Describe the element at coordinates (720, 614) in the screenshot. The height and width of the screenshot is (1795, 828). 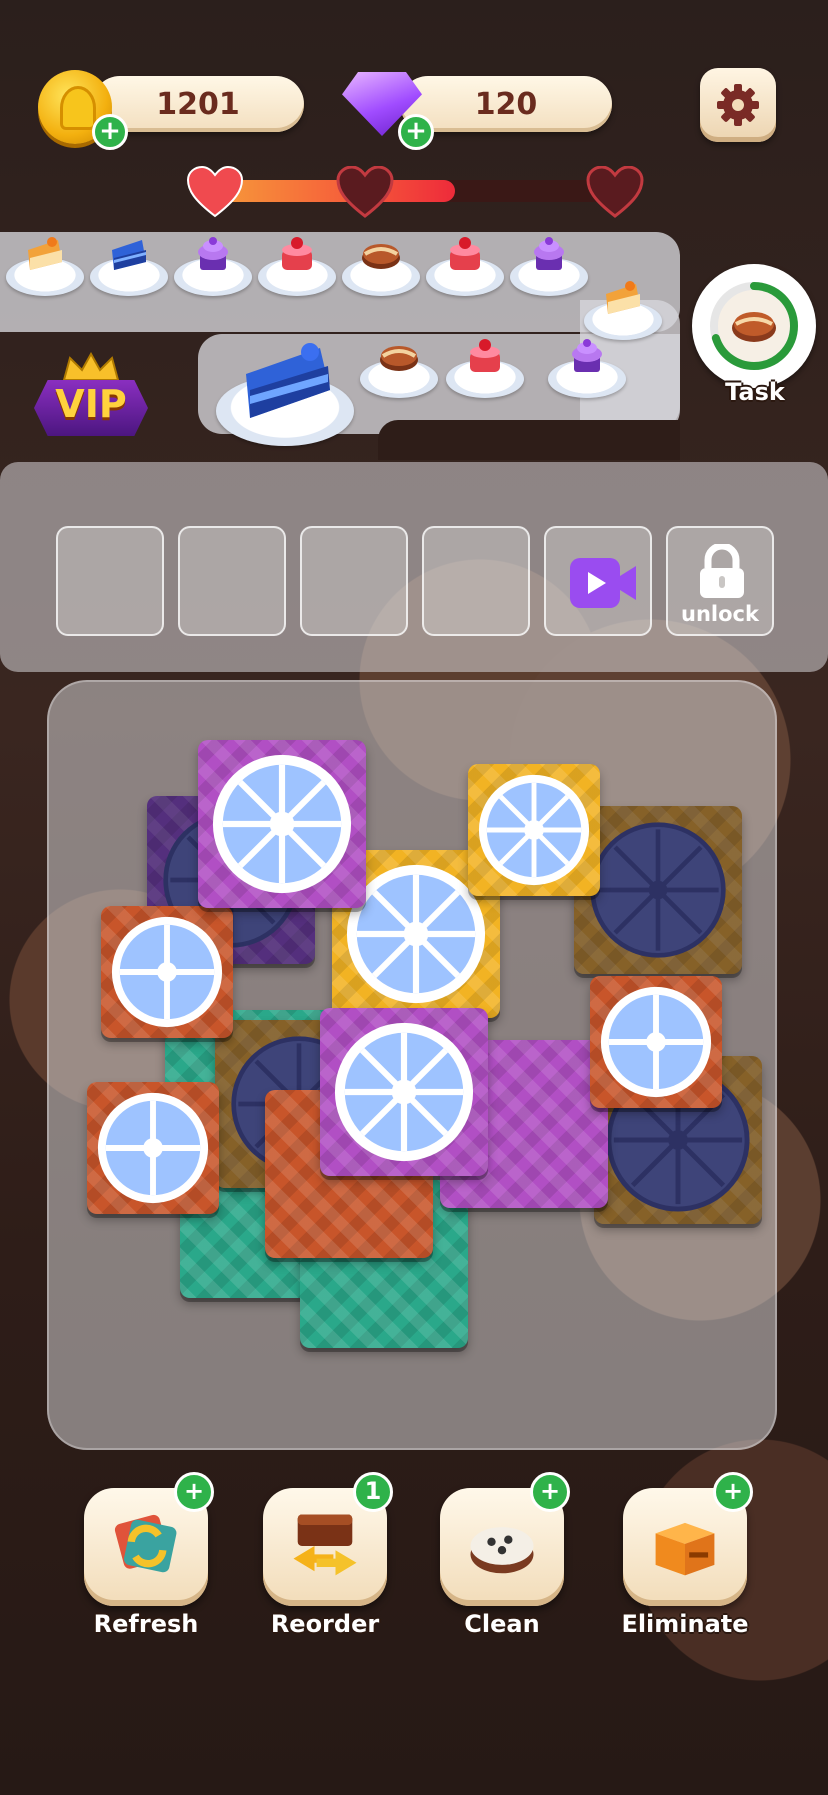
I see `unlock-label: unlock` at that location.